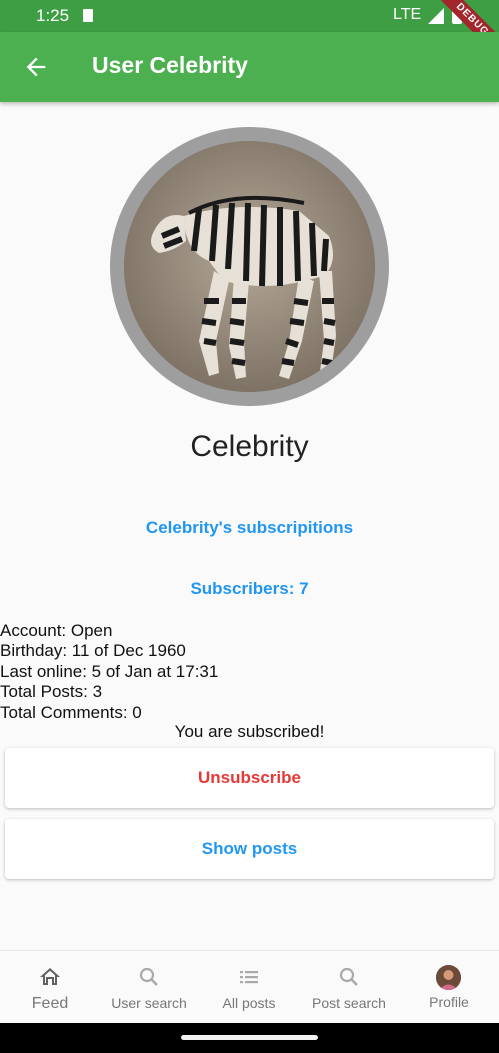 The width and height of the screenshot is (499, 1053). Describe the element at coordinates (407, 14) in the screenshot. I see `network-type: LTE` at that location.